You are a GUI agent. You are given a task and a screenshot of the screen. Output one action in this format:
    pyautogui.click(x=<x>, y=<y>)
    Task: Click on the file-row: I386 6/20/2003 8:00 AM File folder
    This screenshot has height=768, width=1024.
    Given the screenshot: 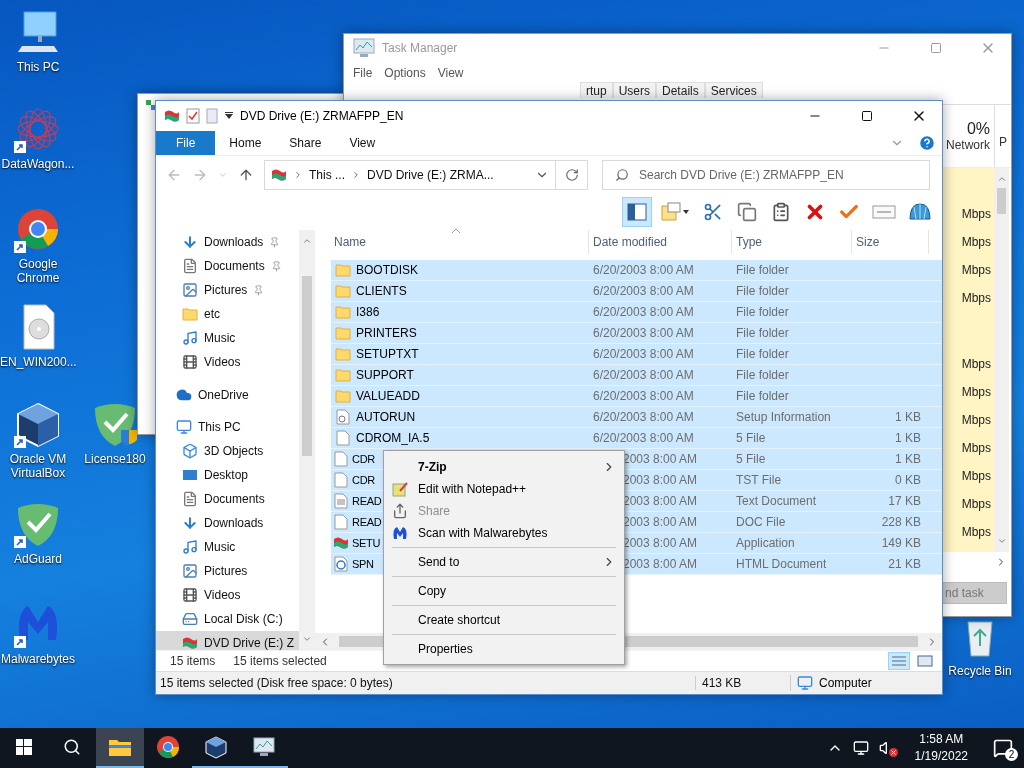 What is the action you would take?
    pyautogui.click(x=636, y=312)
    